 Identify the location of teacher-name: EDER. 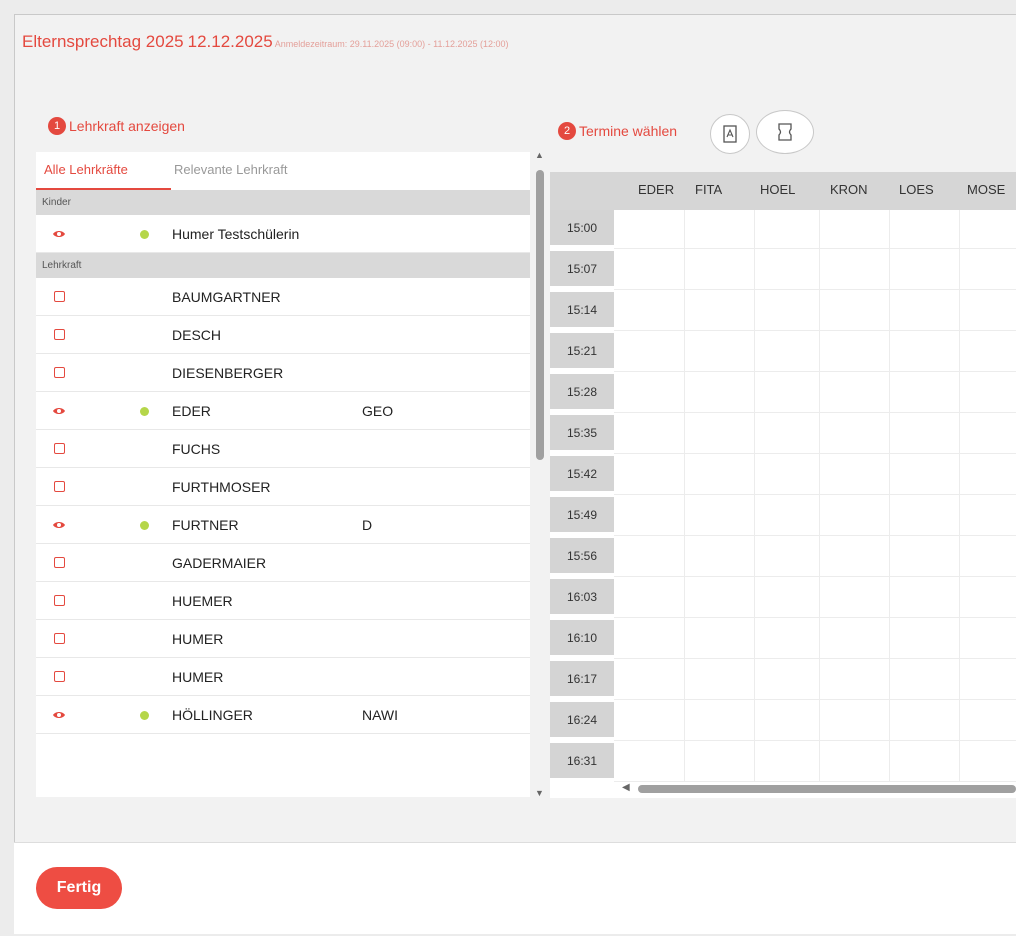
(191, 411).